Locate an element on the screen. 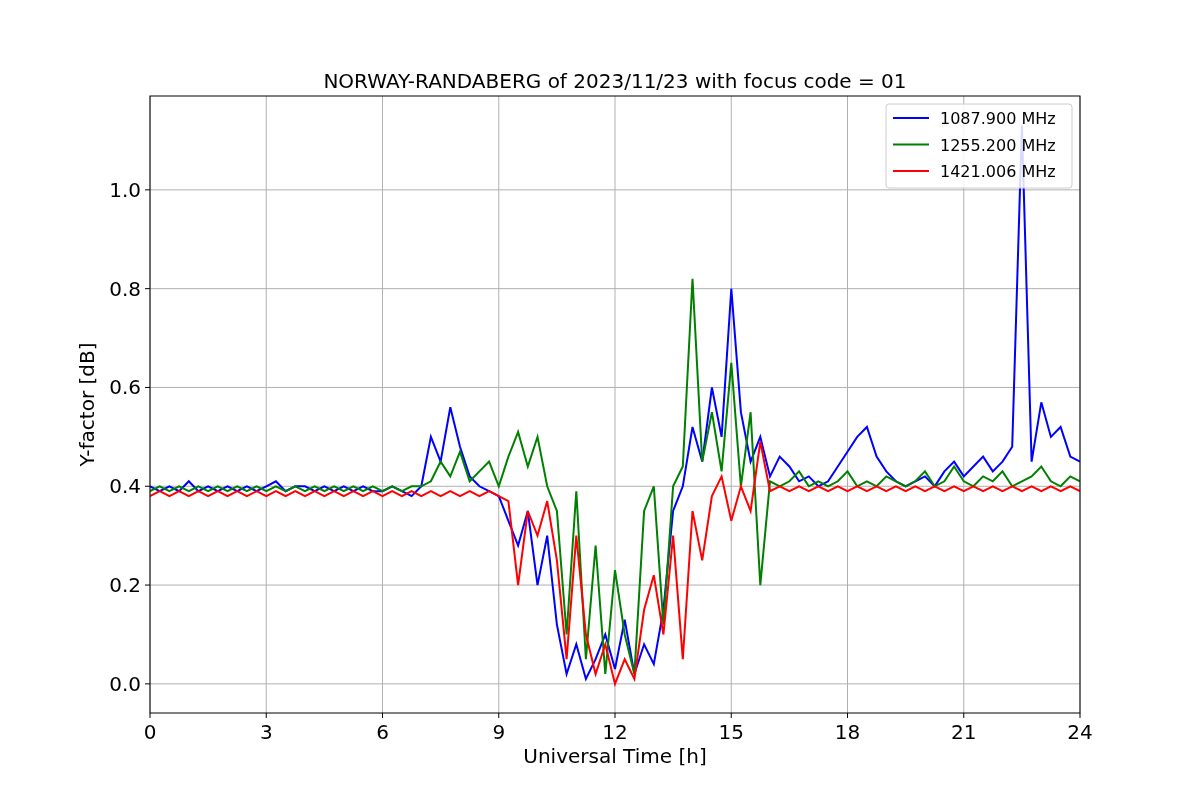  legend-label: 1421.006 MHz is located at coordinates (998, 171).